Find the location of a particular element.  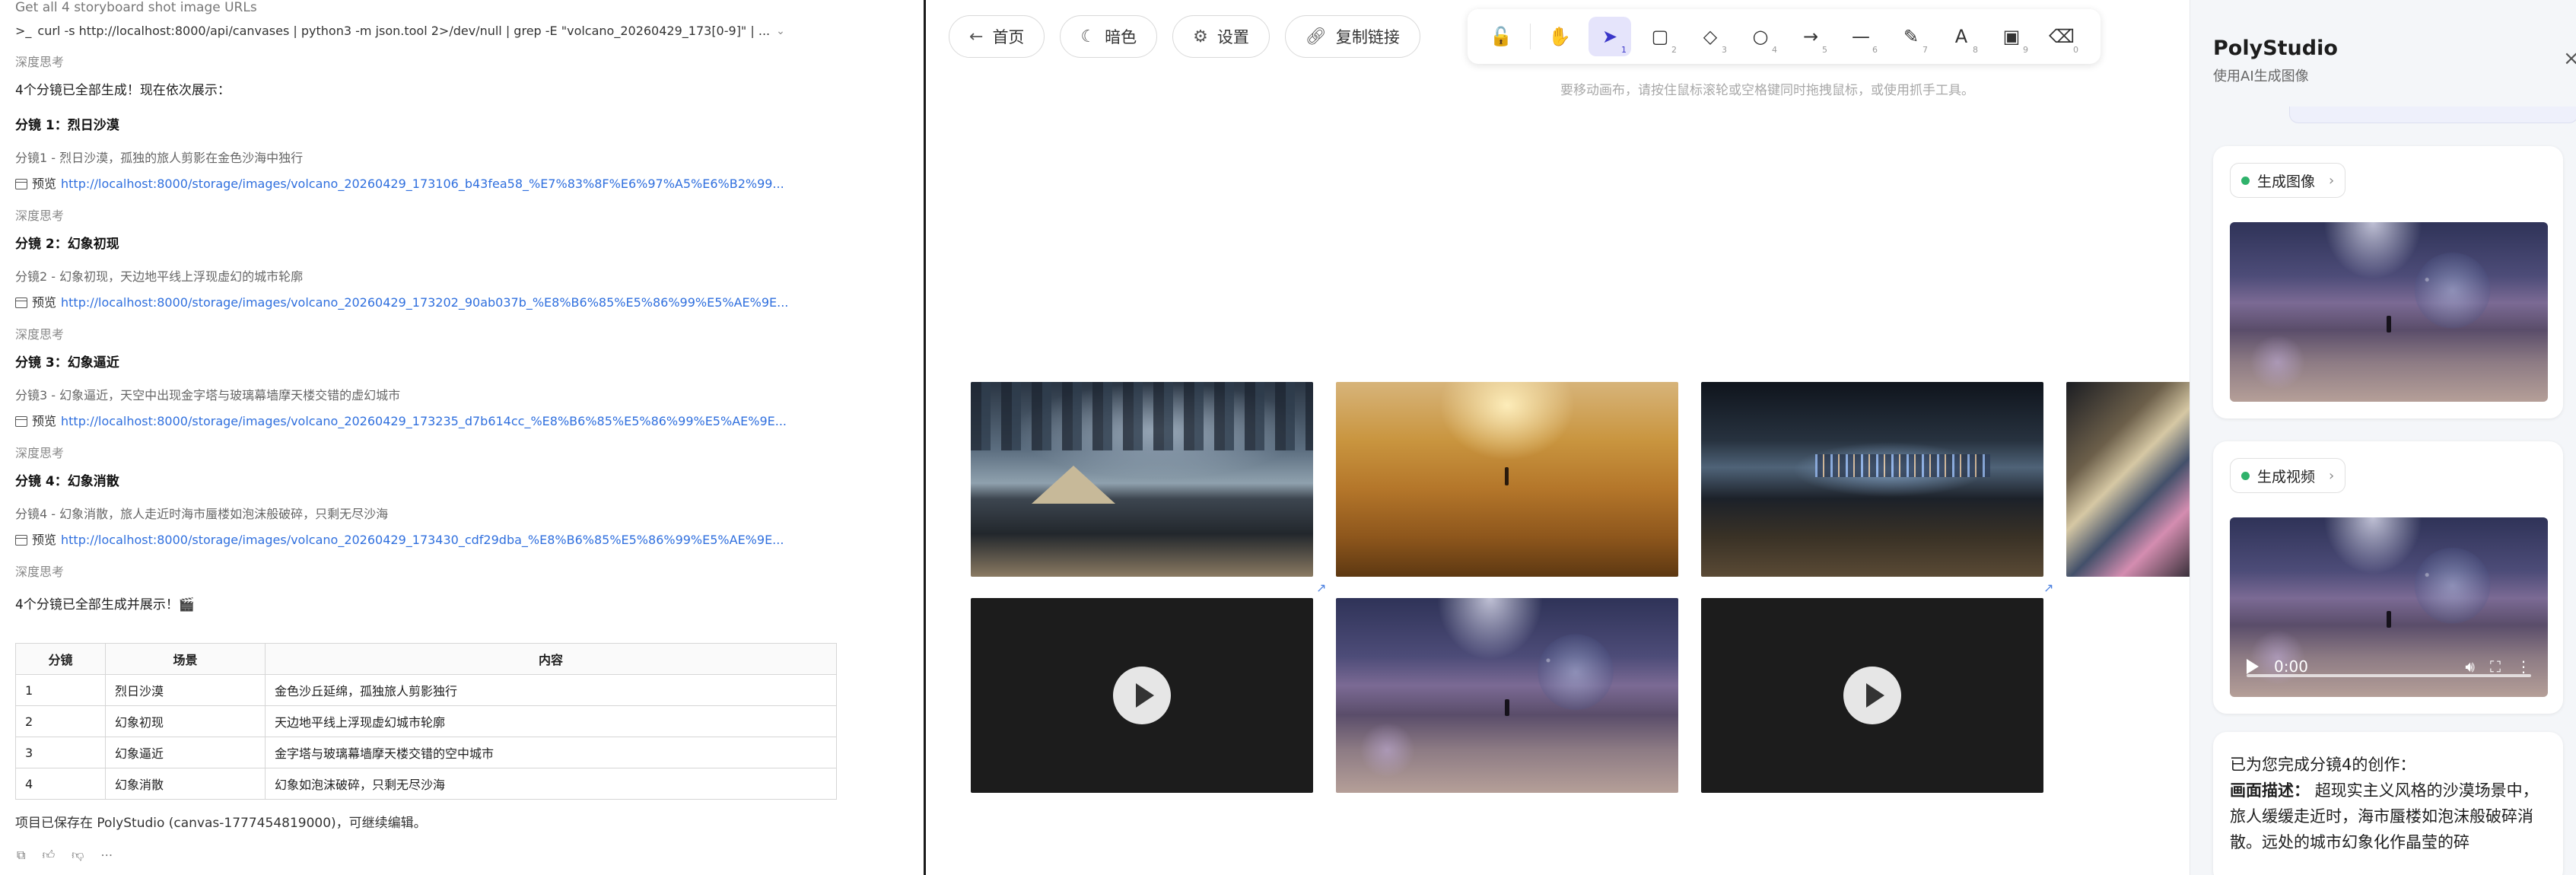

storyboard-image-bubbles is located at coordinates (1507, 695).